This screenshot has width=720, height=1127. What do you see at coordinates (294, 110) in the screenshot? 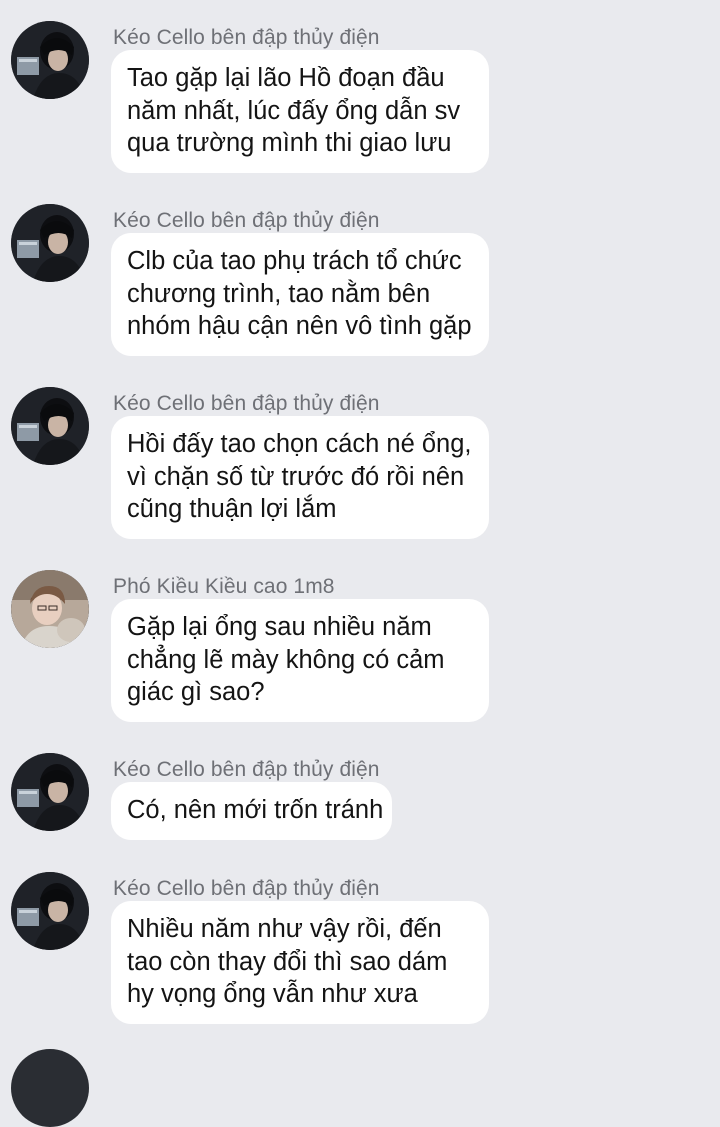
I see `message-text-line: năm nhất, lúc đấy ổng dẫn sv` at bounding box center [294, 110].